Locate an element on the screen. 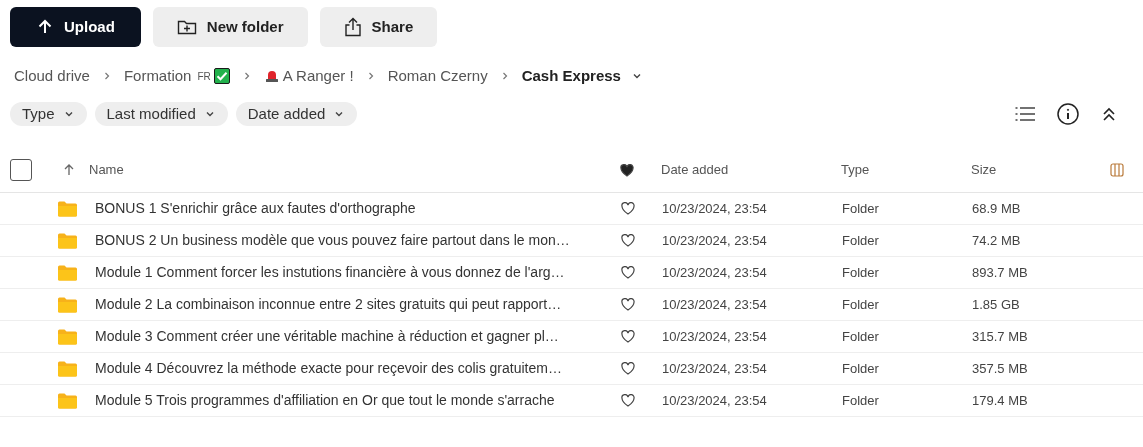 Image resolution: width=1143 pixels, height=447 pixels. arrow-up-icon is located at coordinates (45, 27).